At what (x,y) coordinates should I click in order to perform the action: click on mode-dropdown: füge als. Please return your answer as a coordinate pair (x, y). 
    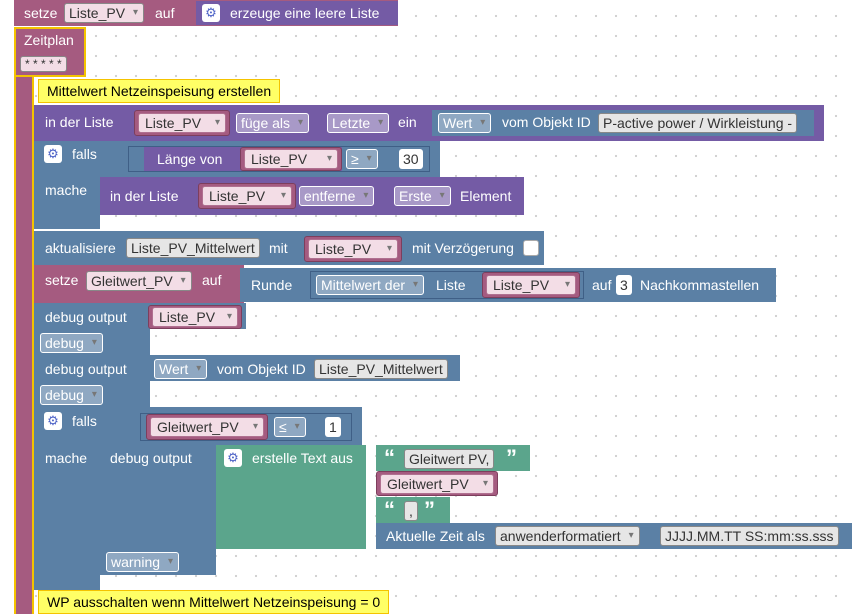
    Looking at the image, I should click on (273, 123).